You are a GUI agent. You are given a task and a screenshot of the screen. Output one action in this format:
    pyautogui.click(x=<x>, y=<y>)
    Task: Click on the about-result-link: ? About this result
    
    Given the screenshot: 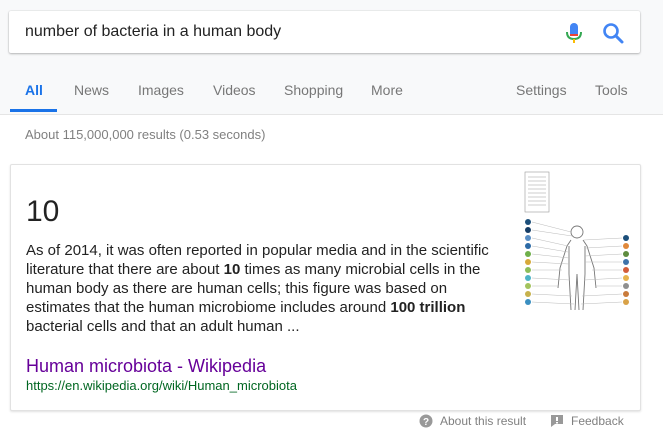 What is the action you would take?
    pyautogui.click(x=472, y=421)
    